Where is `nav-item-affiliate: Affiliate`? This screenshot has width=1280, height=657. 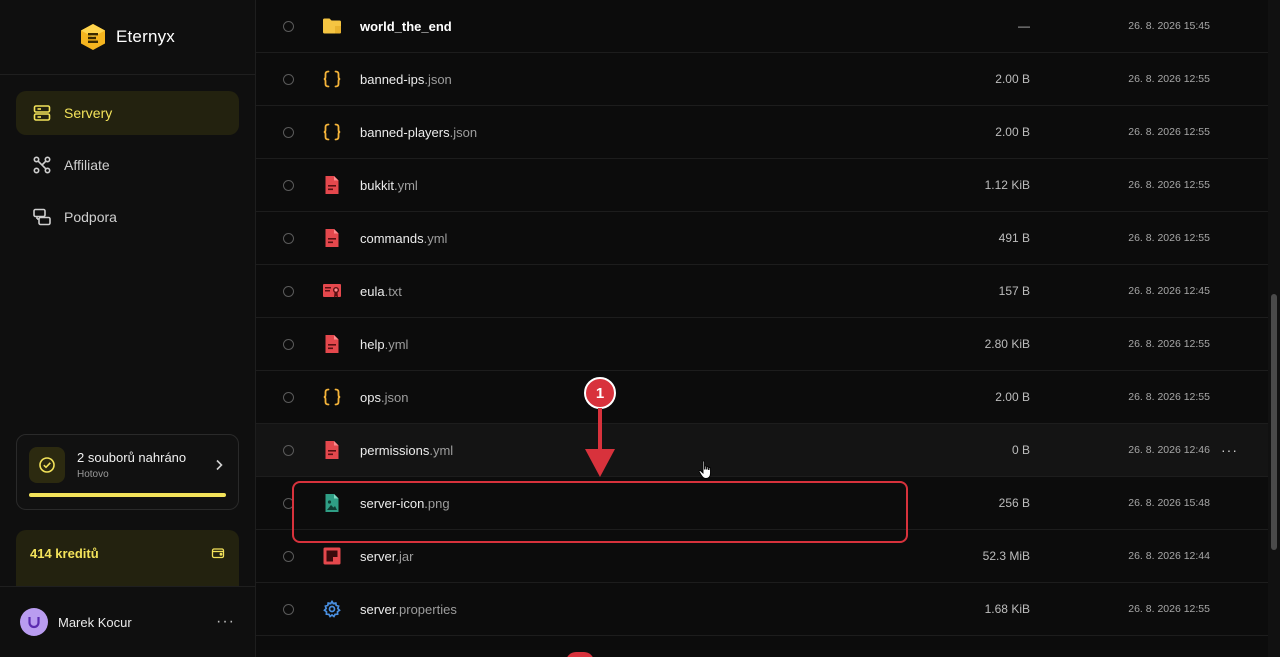 nav-item-affiliate: Affiliate is located at coordinates (127, 165).